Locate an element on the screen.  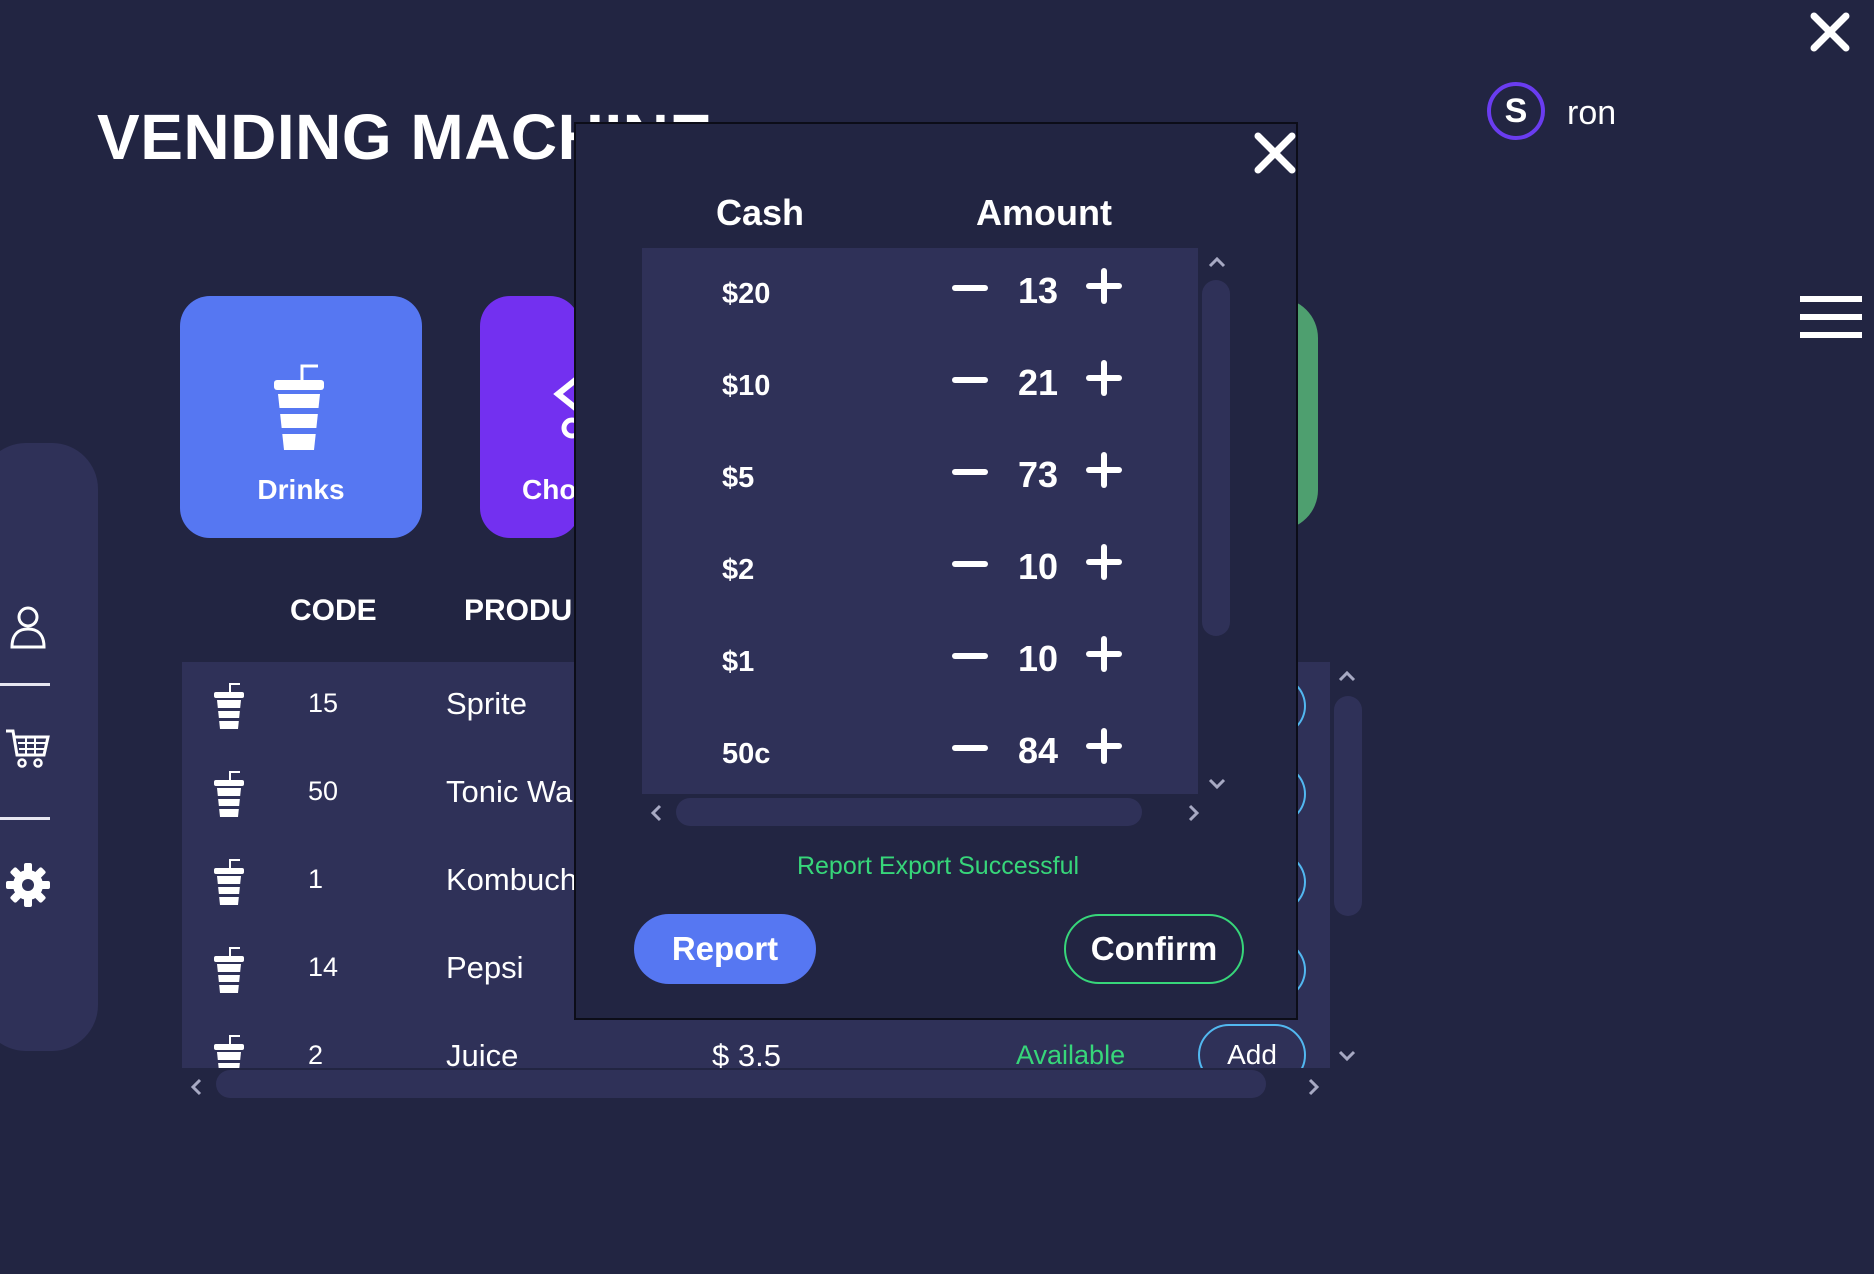
cash-row: 50c 84 is located at coordinates (920, 751).